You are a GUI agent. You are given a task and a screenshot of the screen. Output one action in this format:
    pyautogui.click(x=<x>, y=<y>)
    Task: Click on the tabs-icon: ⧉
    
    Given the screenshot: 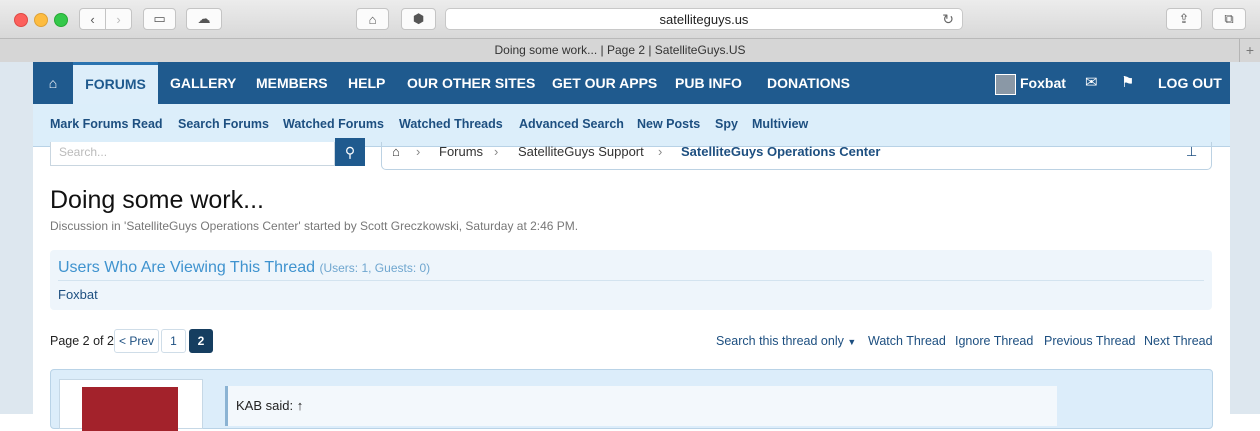 What is the action you would take?
    pyautogui.click(x=1229, y=18)
    